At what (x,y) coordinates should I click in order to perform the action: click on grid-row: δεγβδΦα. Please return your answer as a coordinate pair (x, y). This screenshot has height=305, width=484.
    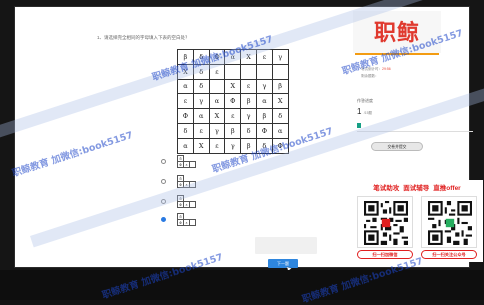
    Looking at the image, I should click on (233, 130).